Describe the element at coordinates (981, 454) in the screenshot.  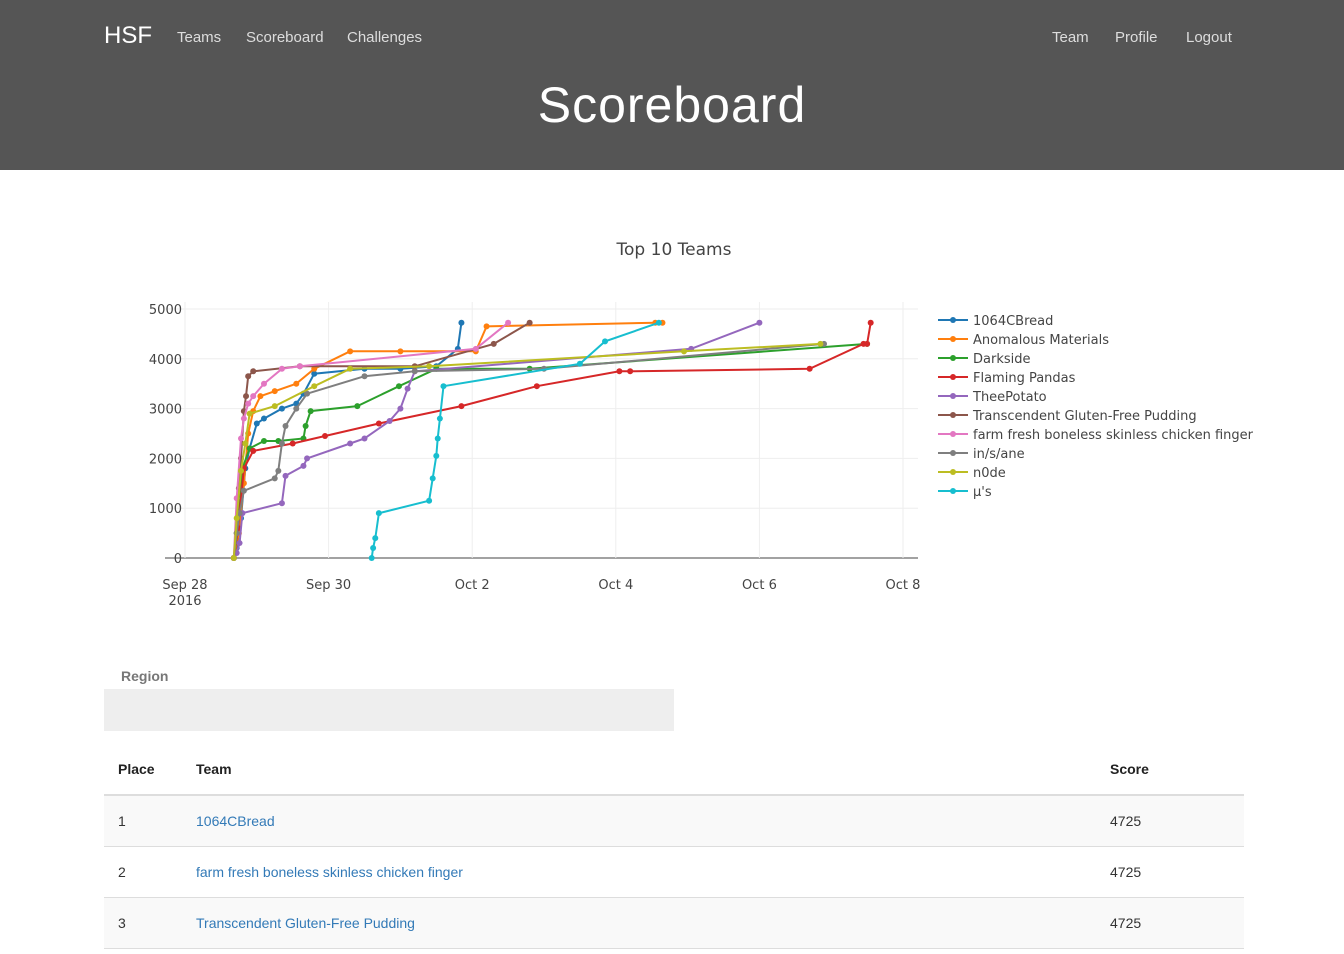
I see `legend-item: in/s/ane` at that location.